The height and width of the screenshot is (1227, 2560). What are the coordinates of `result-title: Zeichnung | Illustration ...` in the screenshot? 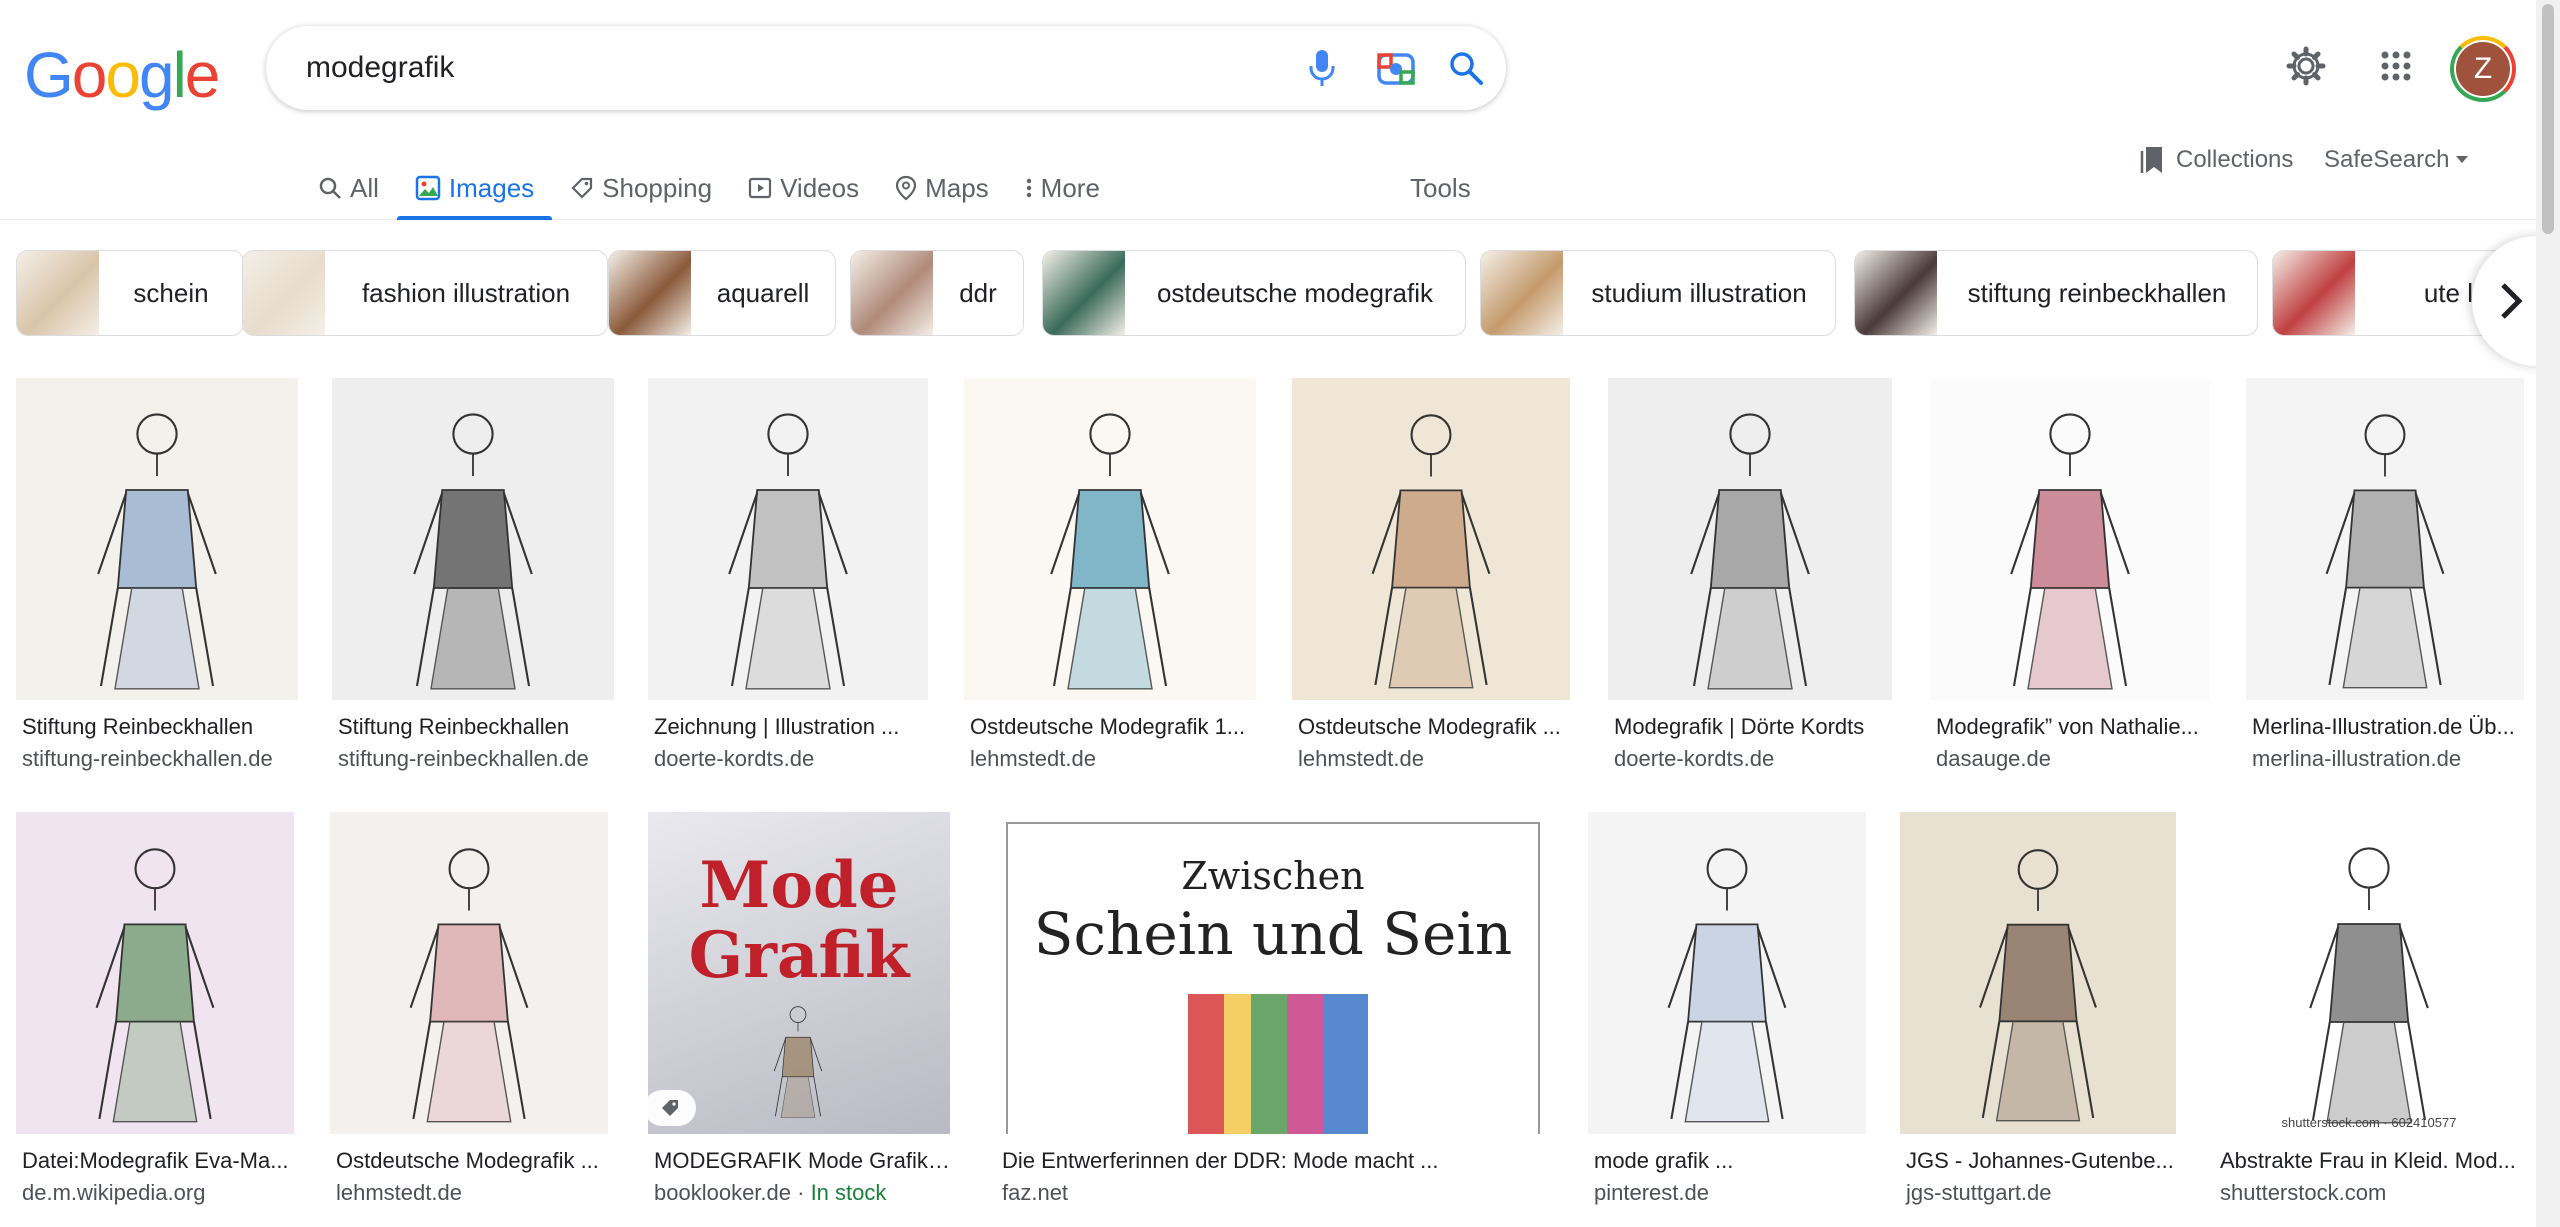 It's located at (788, 727).